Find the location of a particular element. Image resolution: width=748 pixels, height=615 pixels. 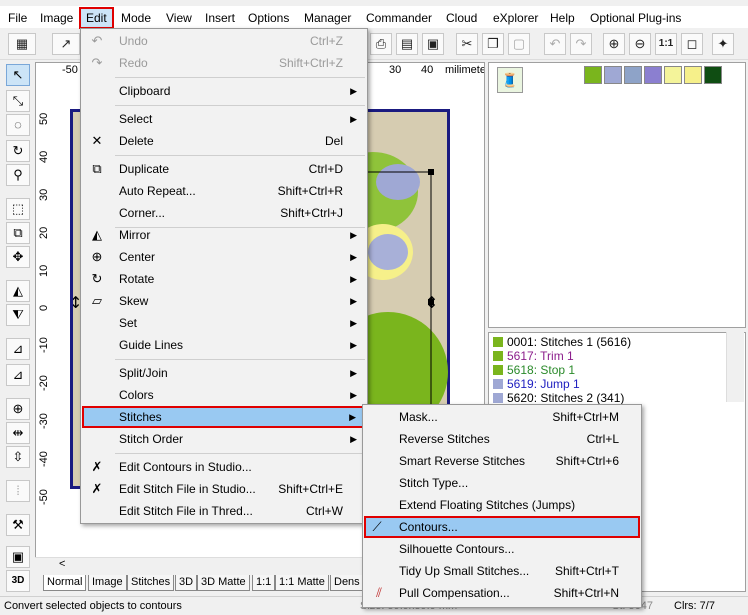

frame-icon: ▣ is located at coordinates (18, 557).